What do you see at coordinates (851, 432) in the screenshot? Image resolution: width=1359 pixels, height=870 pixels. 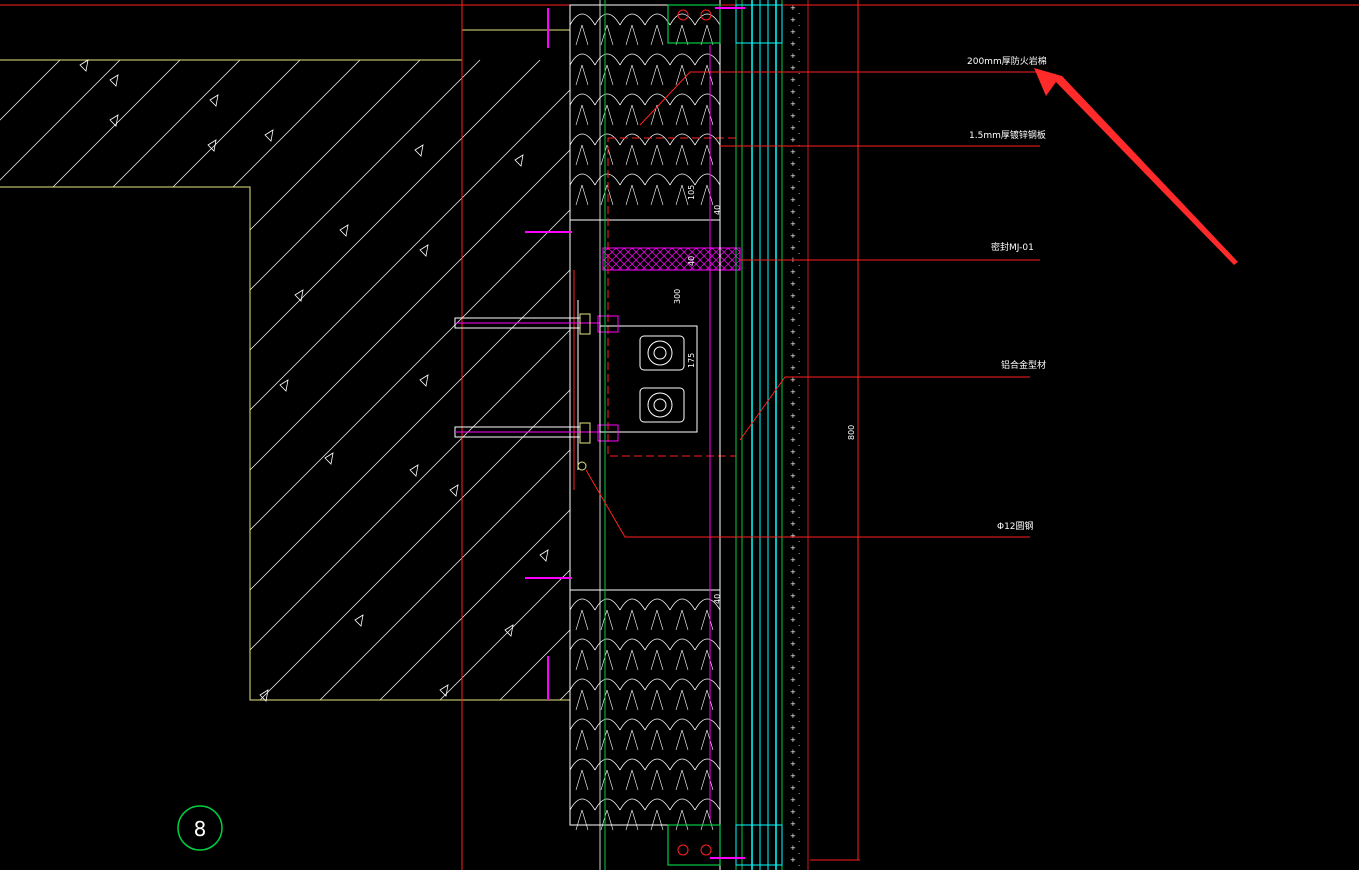 I see `dim-800: 800` at bounding box center [851, 432].